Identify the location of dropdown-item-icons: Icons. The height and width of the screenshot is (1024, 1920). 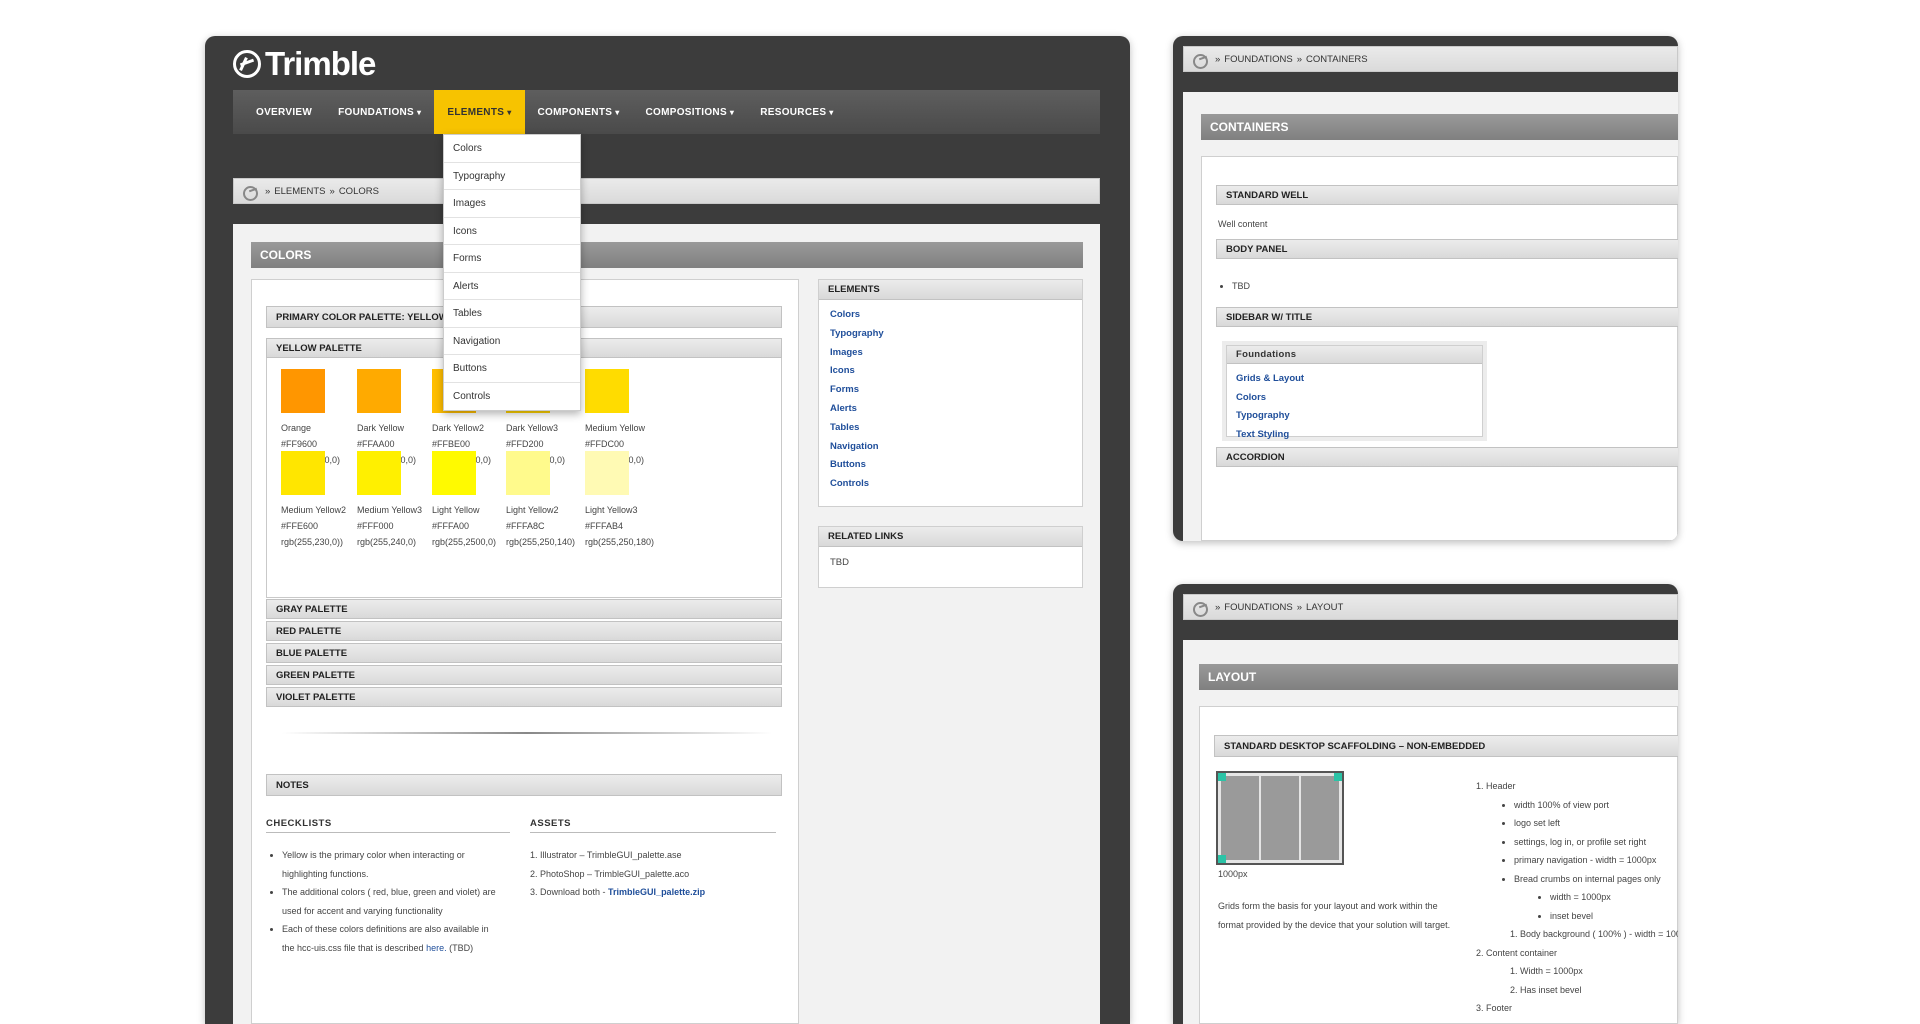
(512, 231).